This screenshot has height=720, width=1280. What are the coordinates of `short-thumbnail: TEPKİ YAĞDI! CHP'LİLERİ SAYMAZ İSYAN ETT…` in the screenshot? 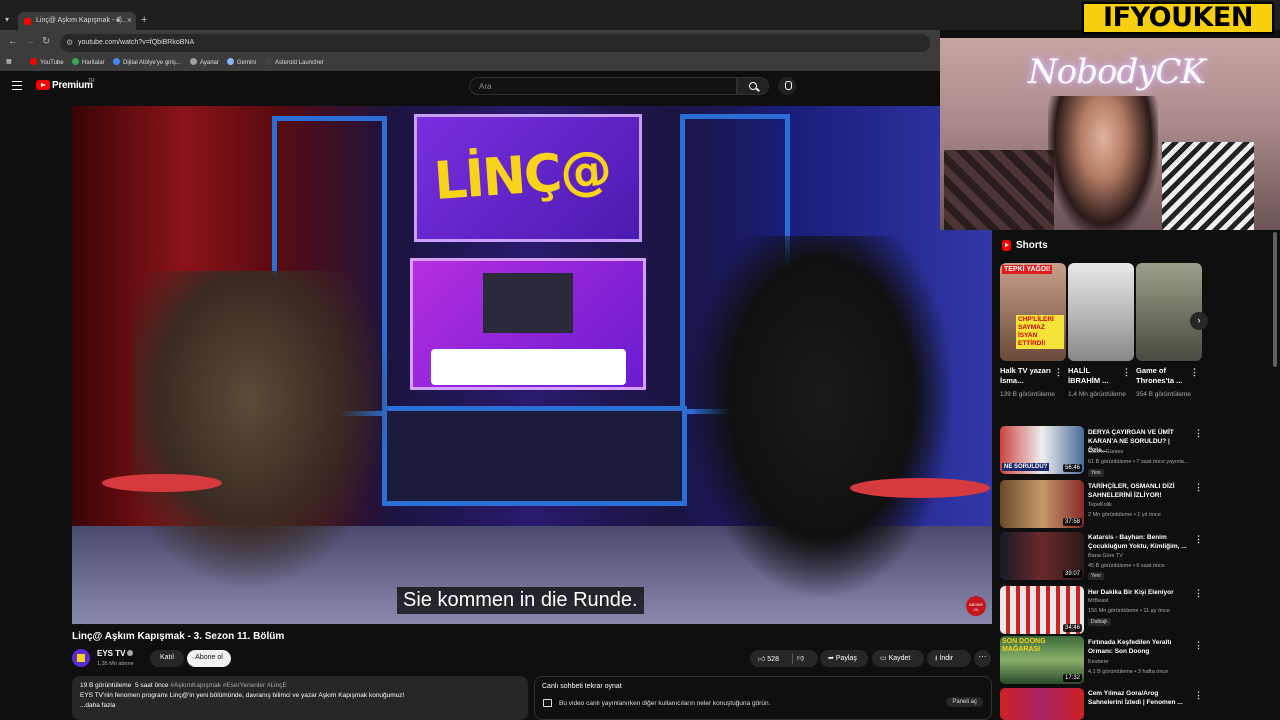 It's located at (1033, 312).